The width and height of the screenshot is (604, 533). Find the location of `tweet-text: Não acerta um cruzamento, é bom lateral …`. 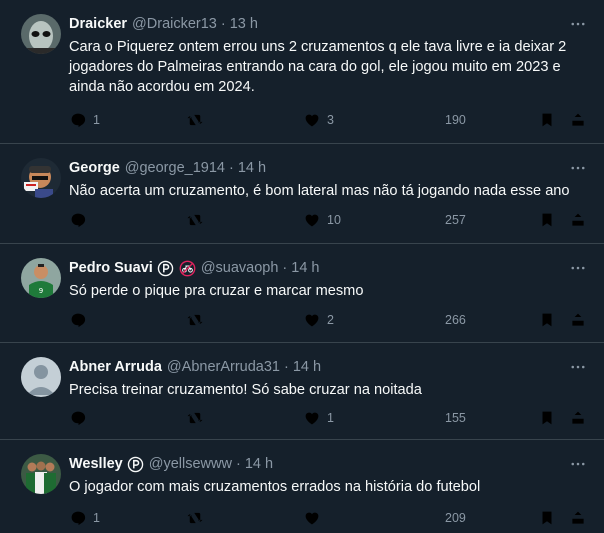

tweet-text: Não acerta um cruzamento, é bom lateral … is located at coordinates (319, 191).